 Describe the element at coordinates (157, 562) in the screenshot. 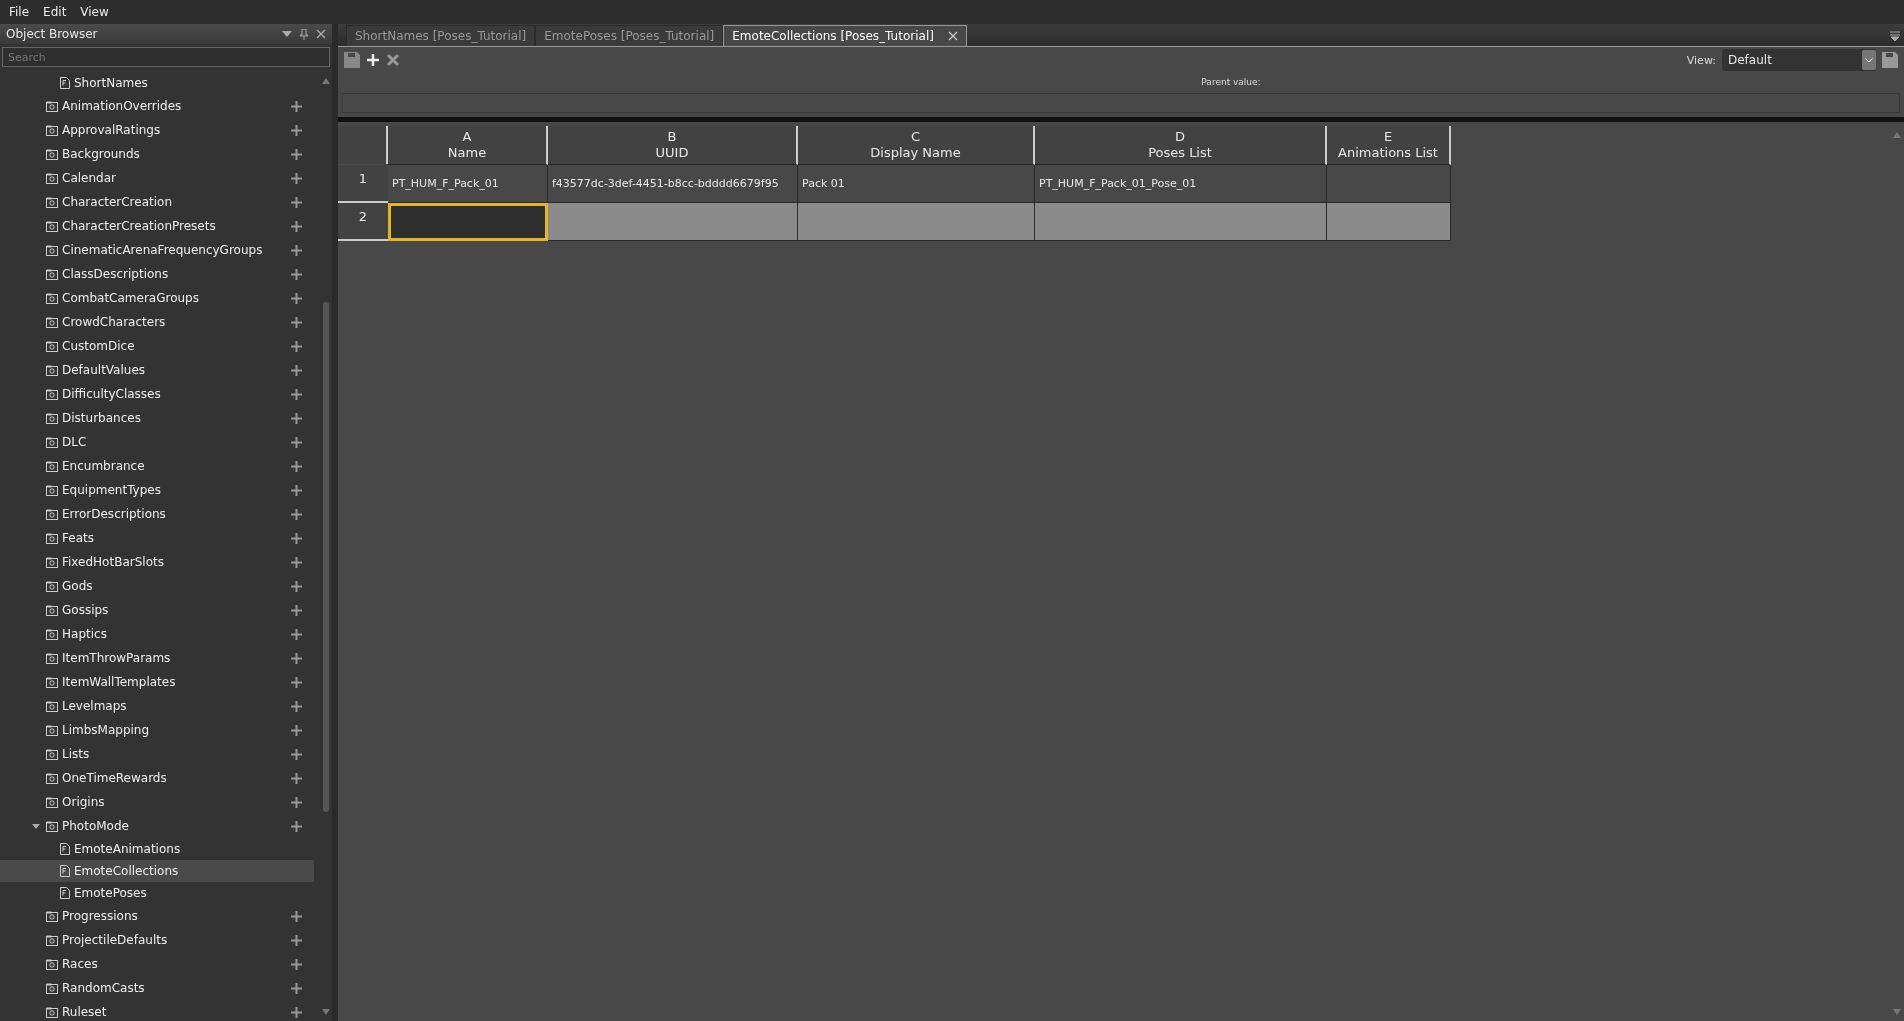

I see `tree-item: FixedHotBarSlots` at that location.